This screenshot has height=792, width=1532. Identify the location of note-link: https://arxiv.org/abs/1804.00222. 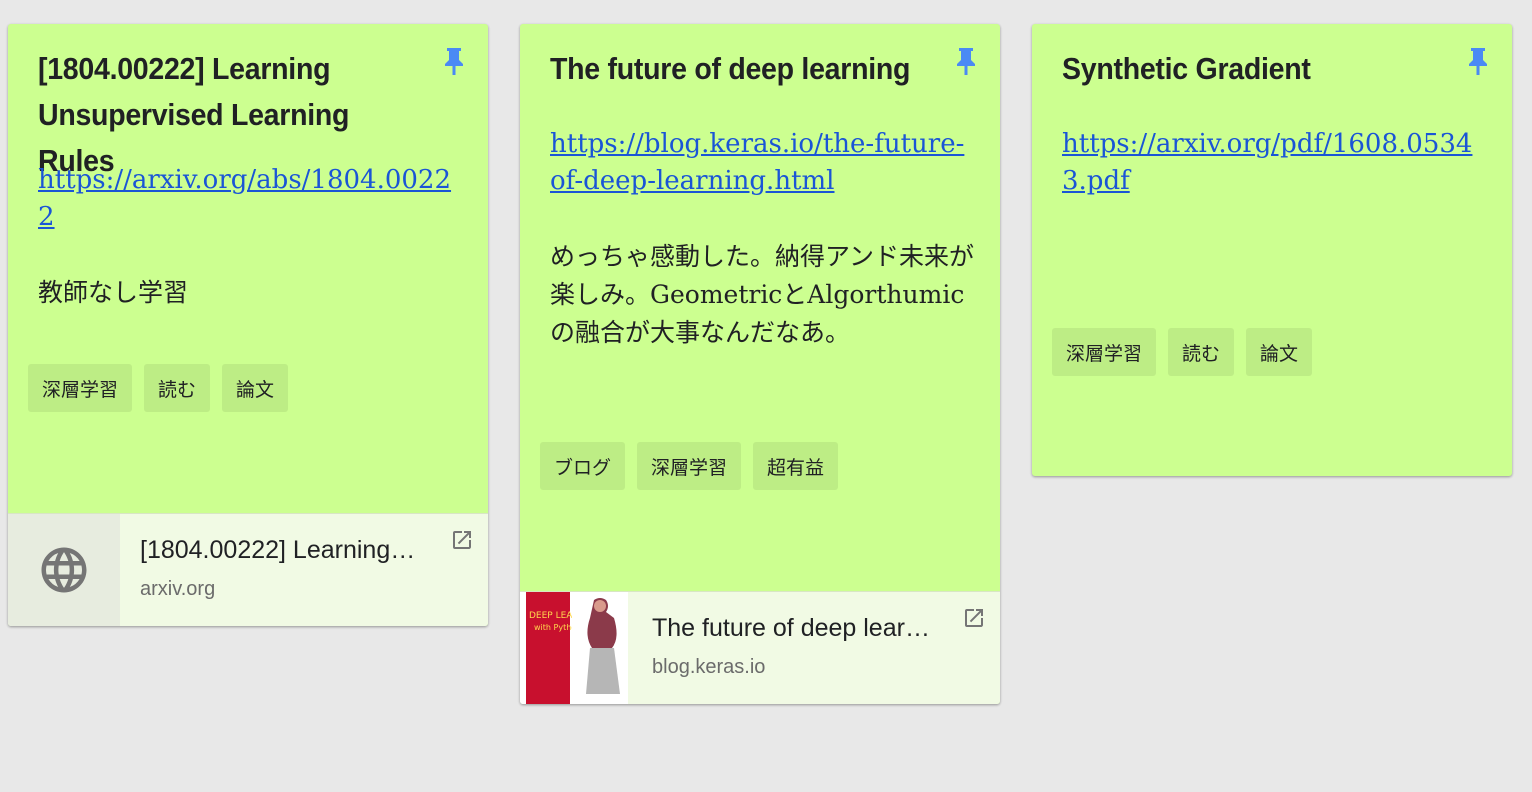
(246, 199).